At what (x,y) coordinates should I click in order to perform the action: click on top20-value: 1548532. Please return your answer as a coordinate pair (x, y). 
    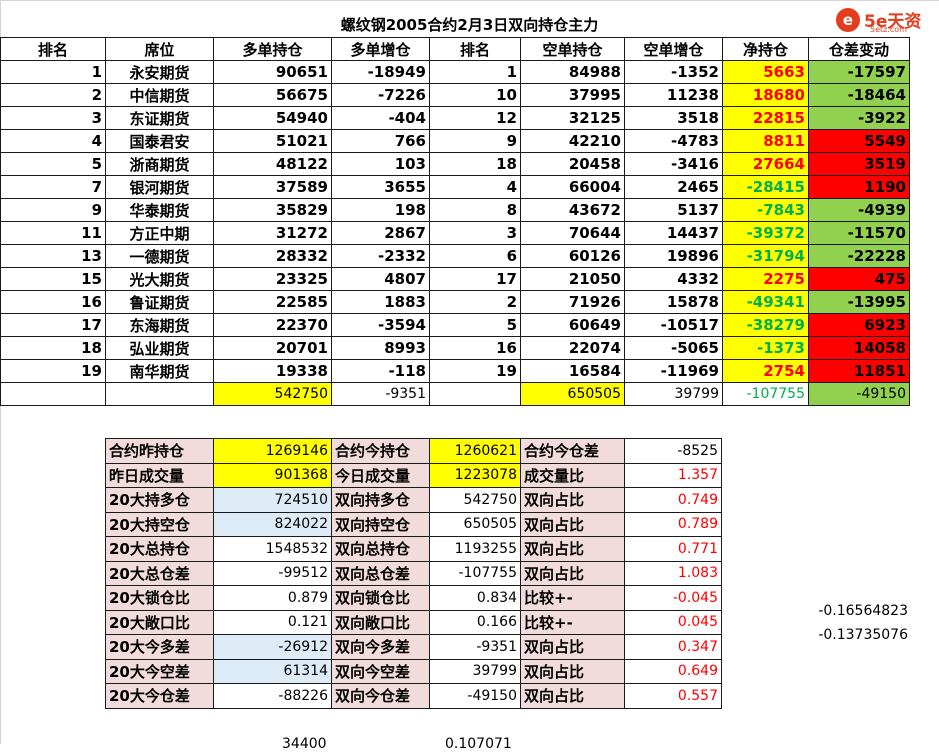
    Looking at the image, I should click on (272, 549).